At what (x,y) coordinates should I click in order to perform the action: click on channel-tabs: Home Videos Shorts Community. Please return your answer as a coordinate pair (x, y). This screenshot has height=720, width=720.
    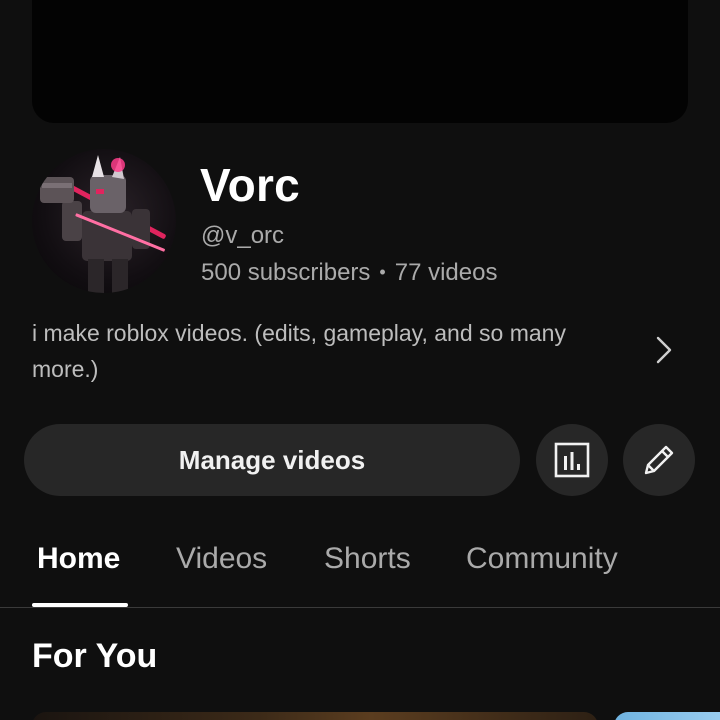
    Looking at the image, I should click on (360, 569).